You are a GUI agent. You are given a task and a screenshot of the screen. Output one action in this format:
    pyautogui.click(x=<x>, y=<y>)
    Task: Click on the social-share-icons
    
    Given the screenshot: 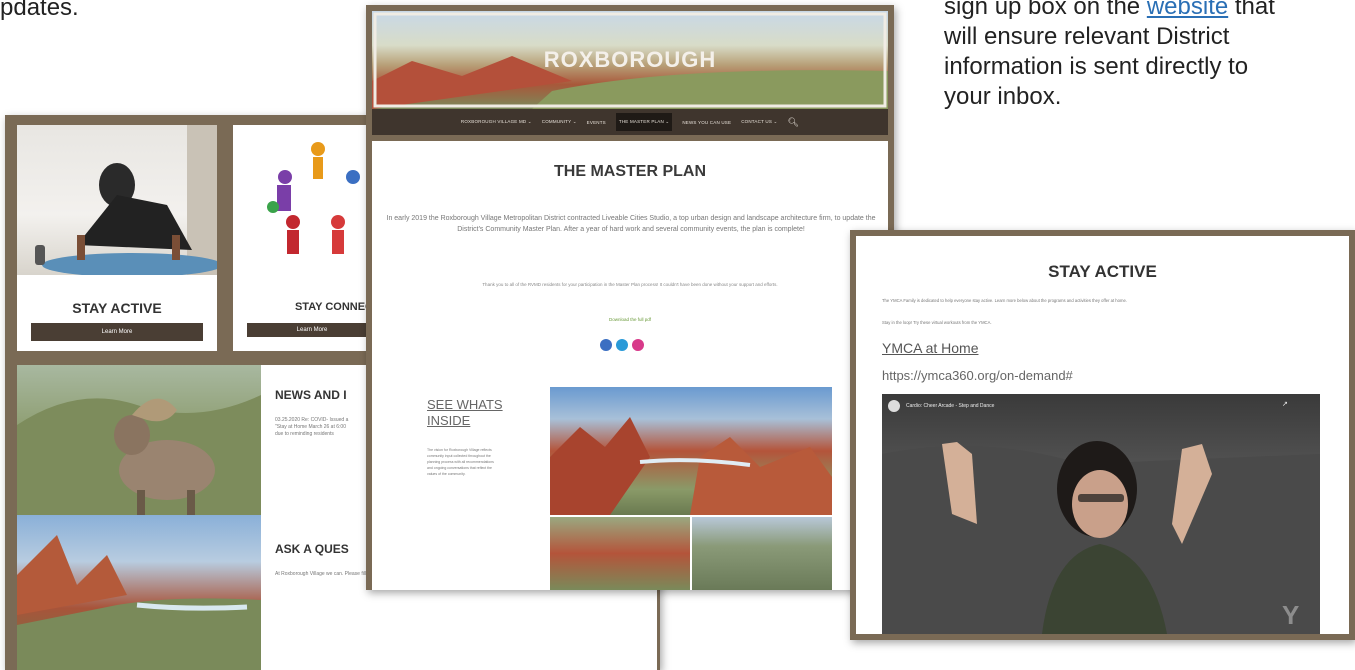 What is the action you would take?
    pyautogui.click(x=630, y=346)
    